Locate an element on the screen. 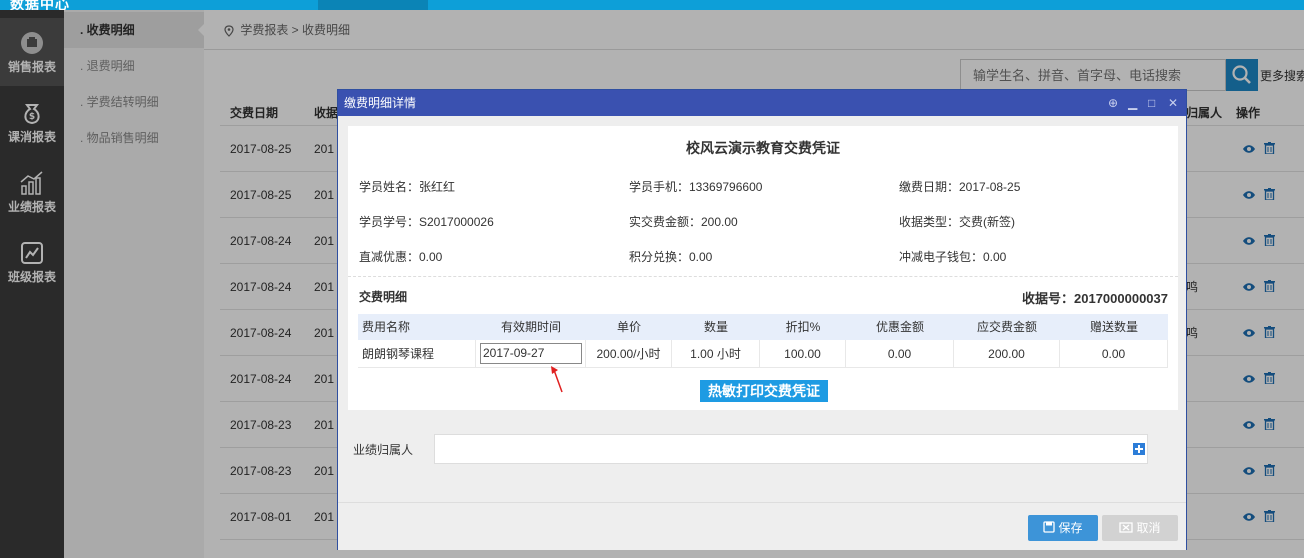  performance-owner-label: 业绩归属人 is located at coordinates (383, 450).